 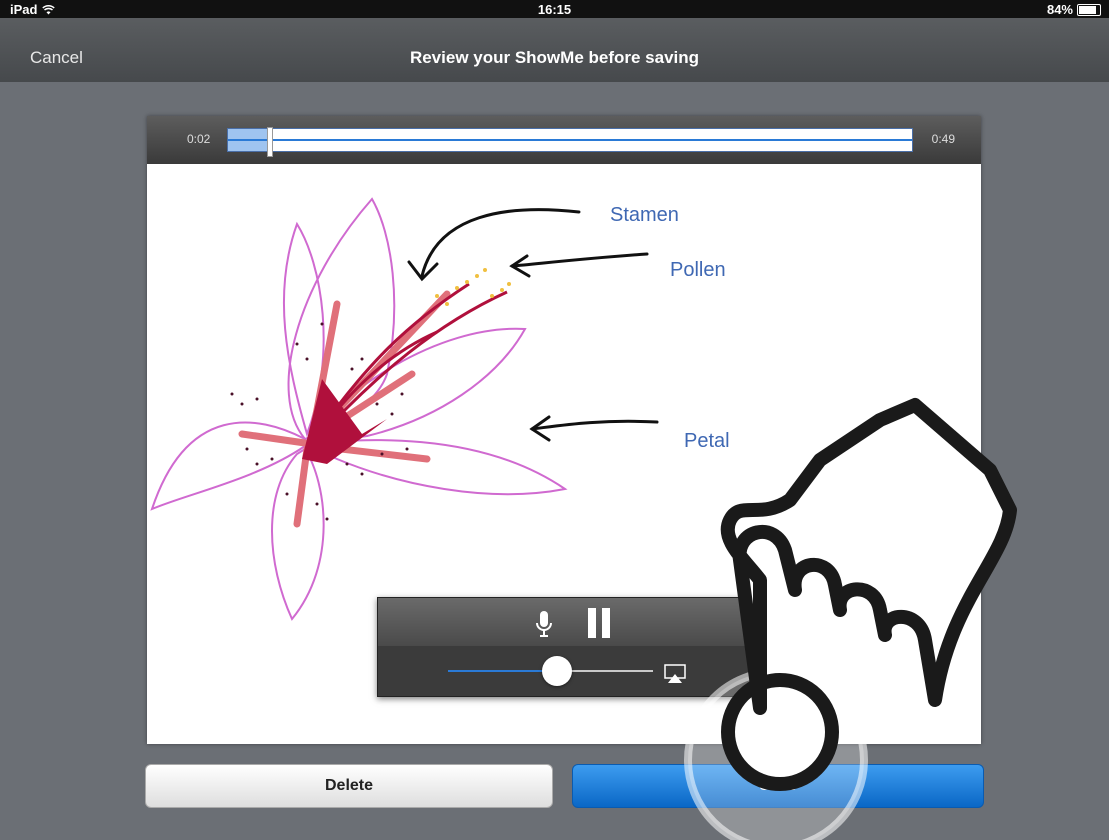 I want to click on status-bar: iPad 16:15 84%, so click(x=554, y=9).